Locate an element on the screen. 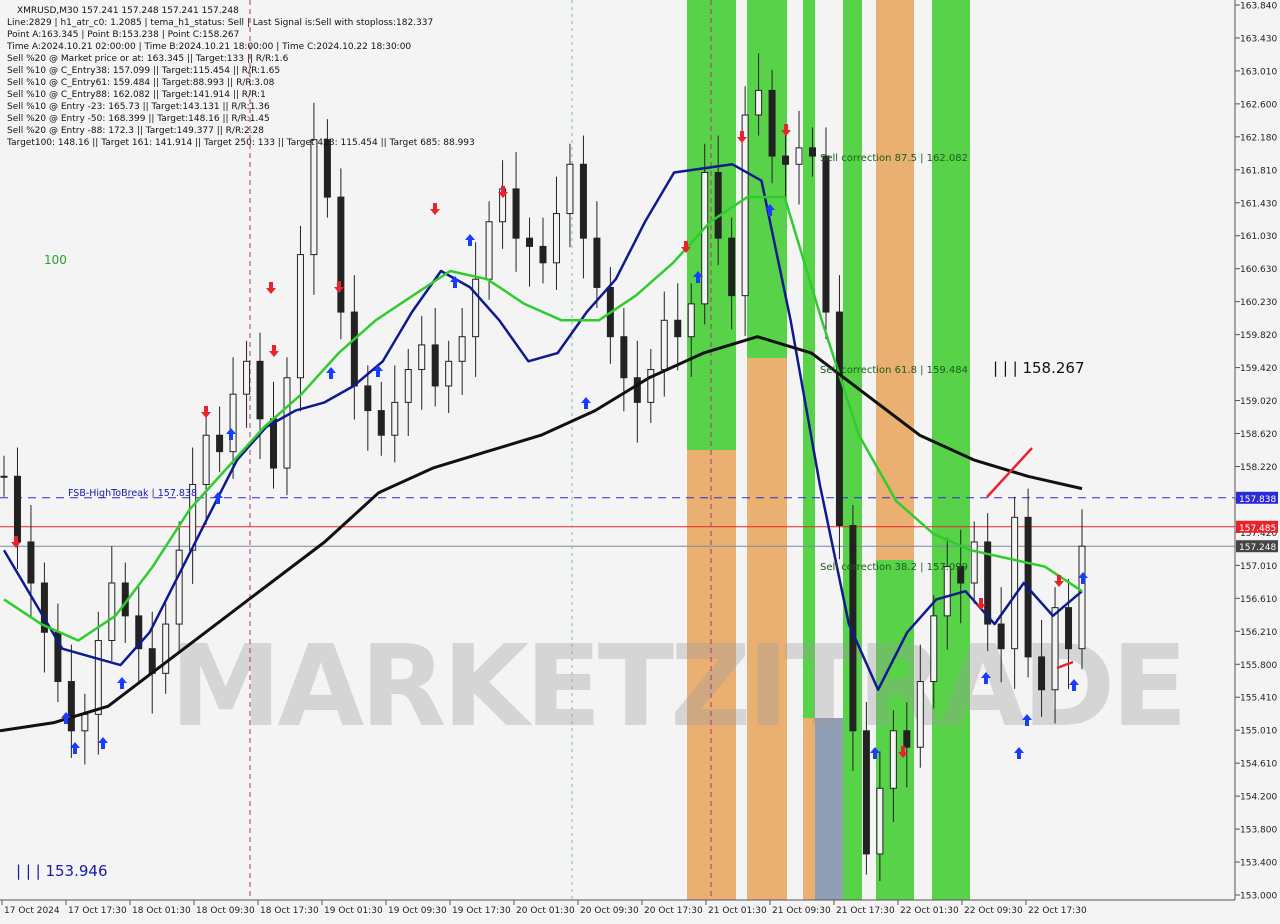 The width and height of the screenshot is (1280, 924). time-tick-label: 20 Oct 01:30 is located at coordinates (545, 911).